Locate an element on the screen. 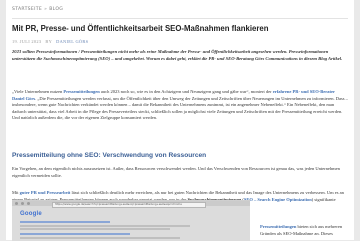  breadcrumb: STARTSEITE » BLOG is located at coordinates (37, 9).